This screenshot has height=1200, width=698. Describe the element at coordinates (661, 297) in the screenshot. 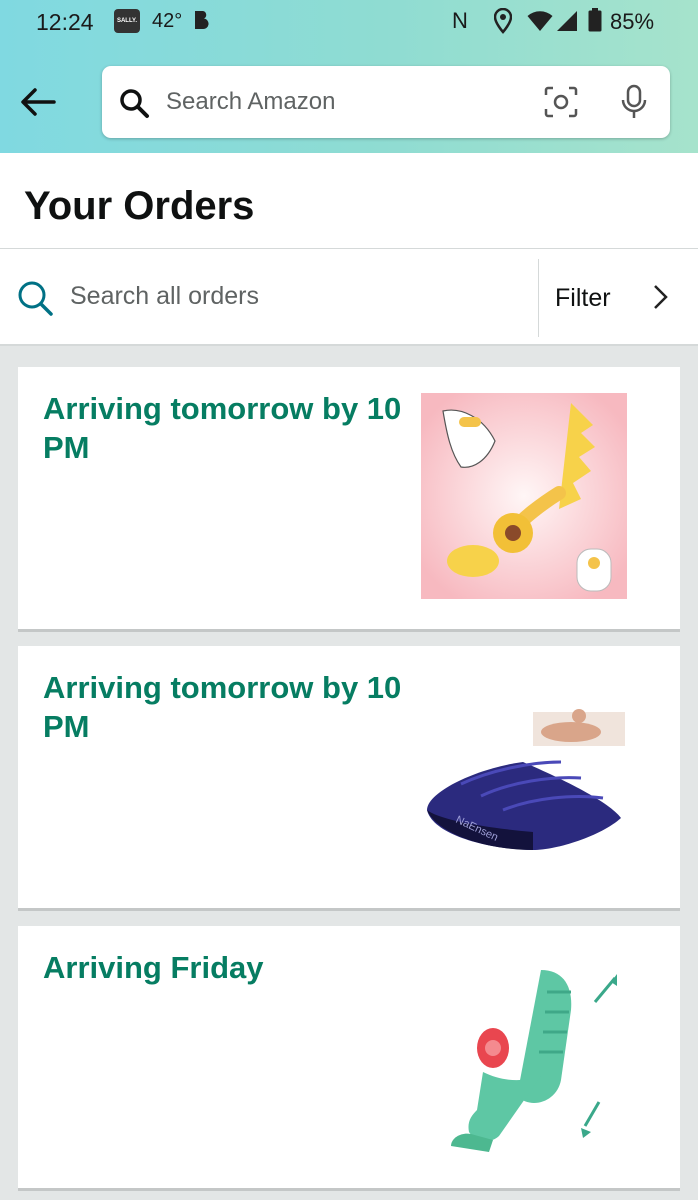

I see `chevron-right-icon` at that location.